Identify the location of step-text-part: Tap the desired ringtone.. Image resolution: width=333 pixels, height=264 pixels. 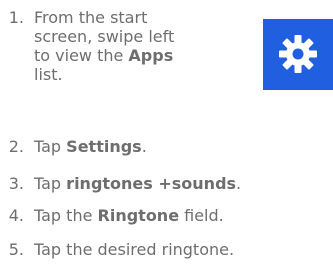
(134, 249).